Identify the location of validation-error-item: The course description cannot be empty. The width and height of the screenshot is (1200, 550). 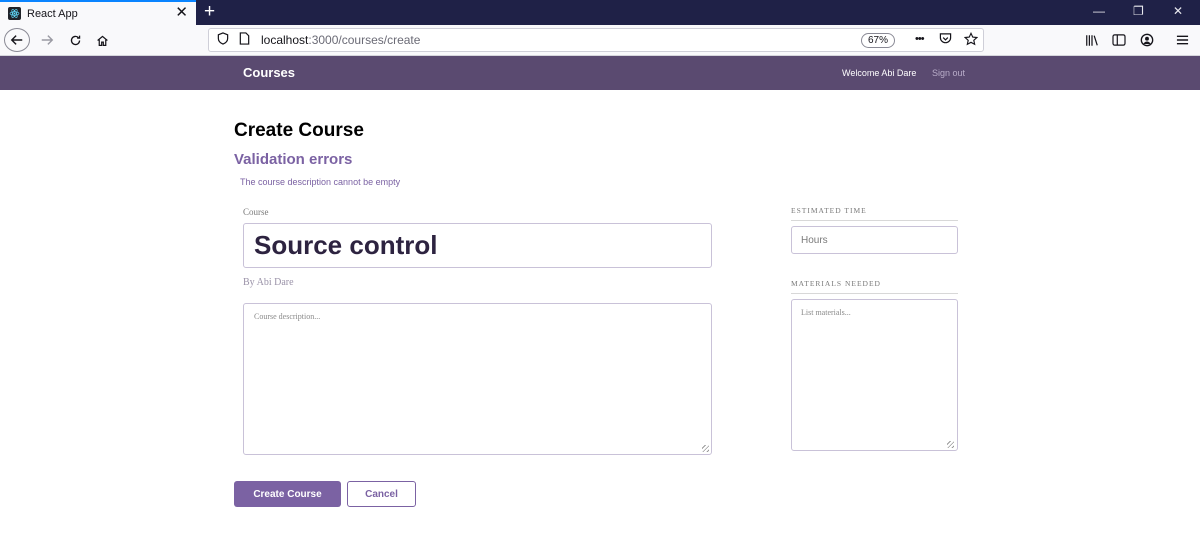
(320, 182).